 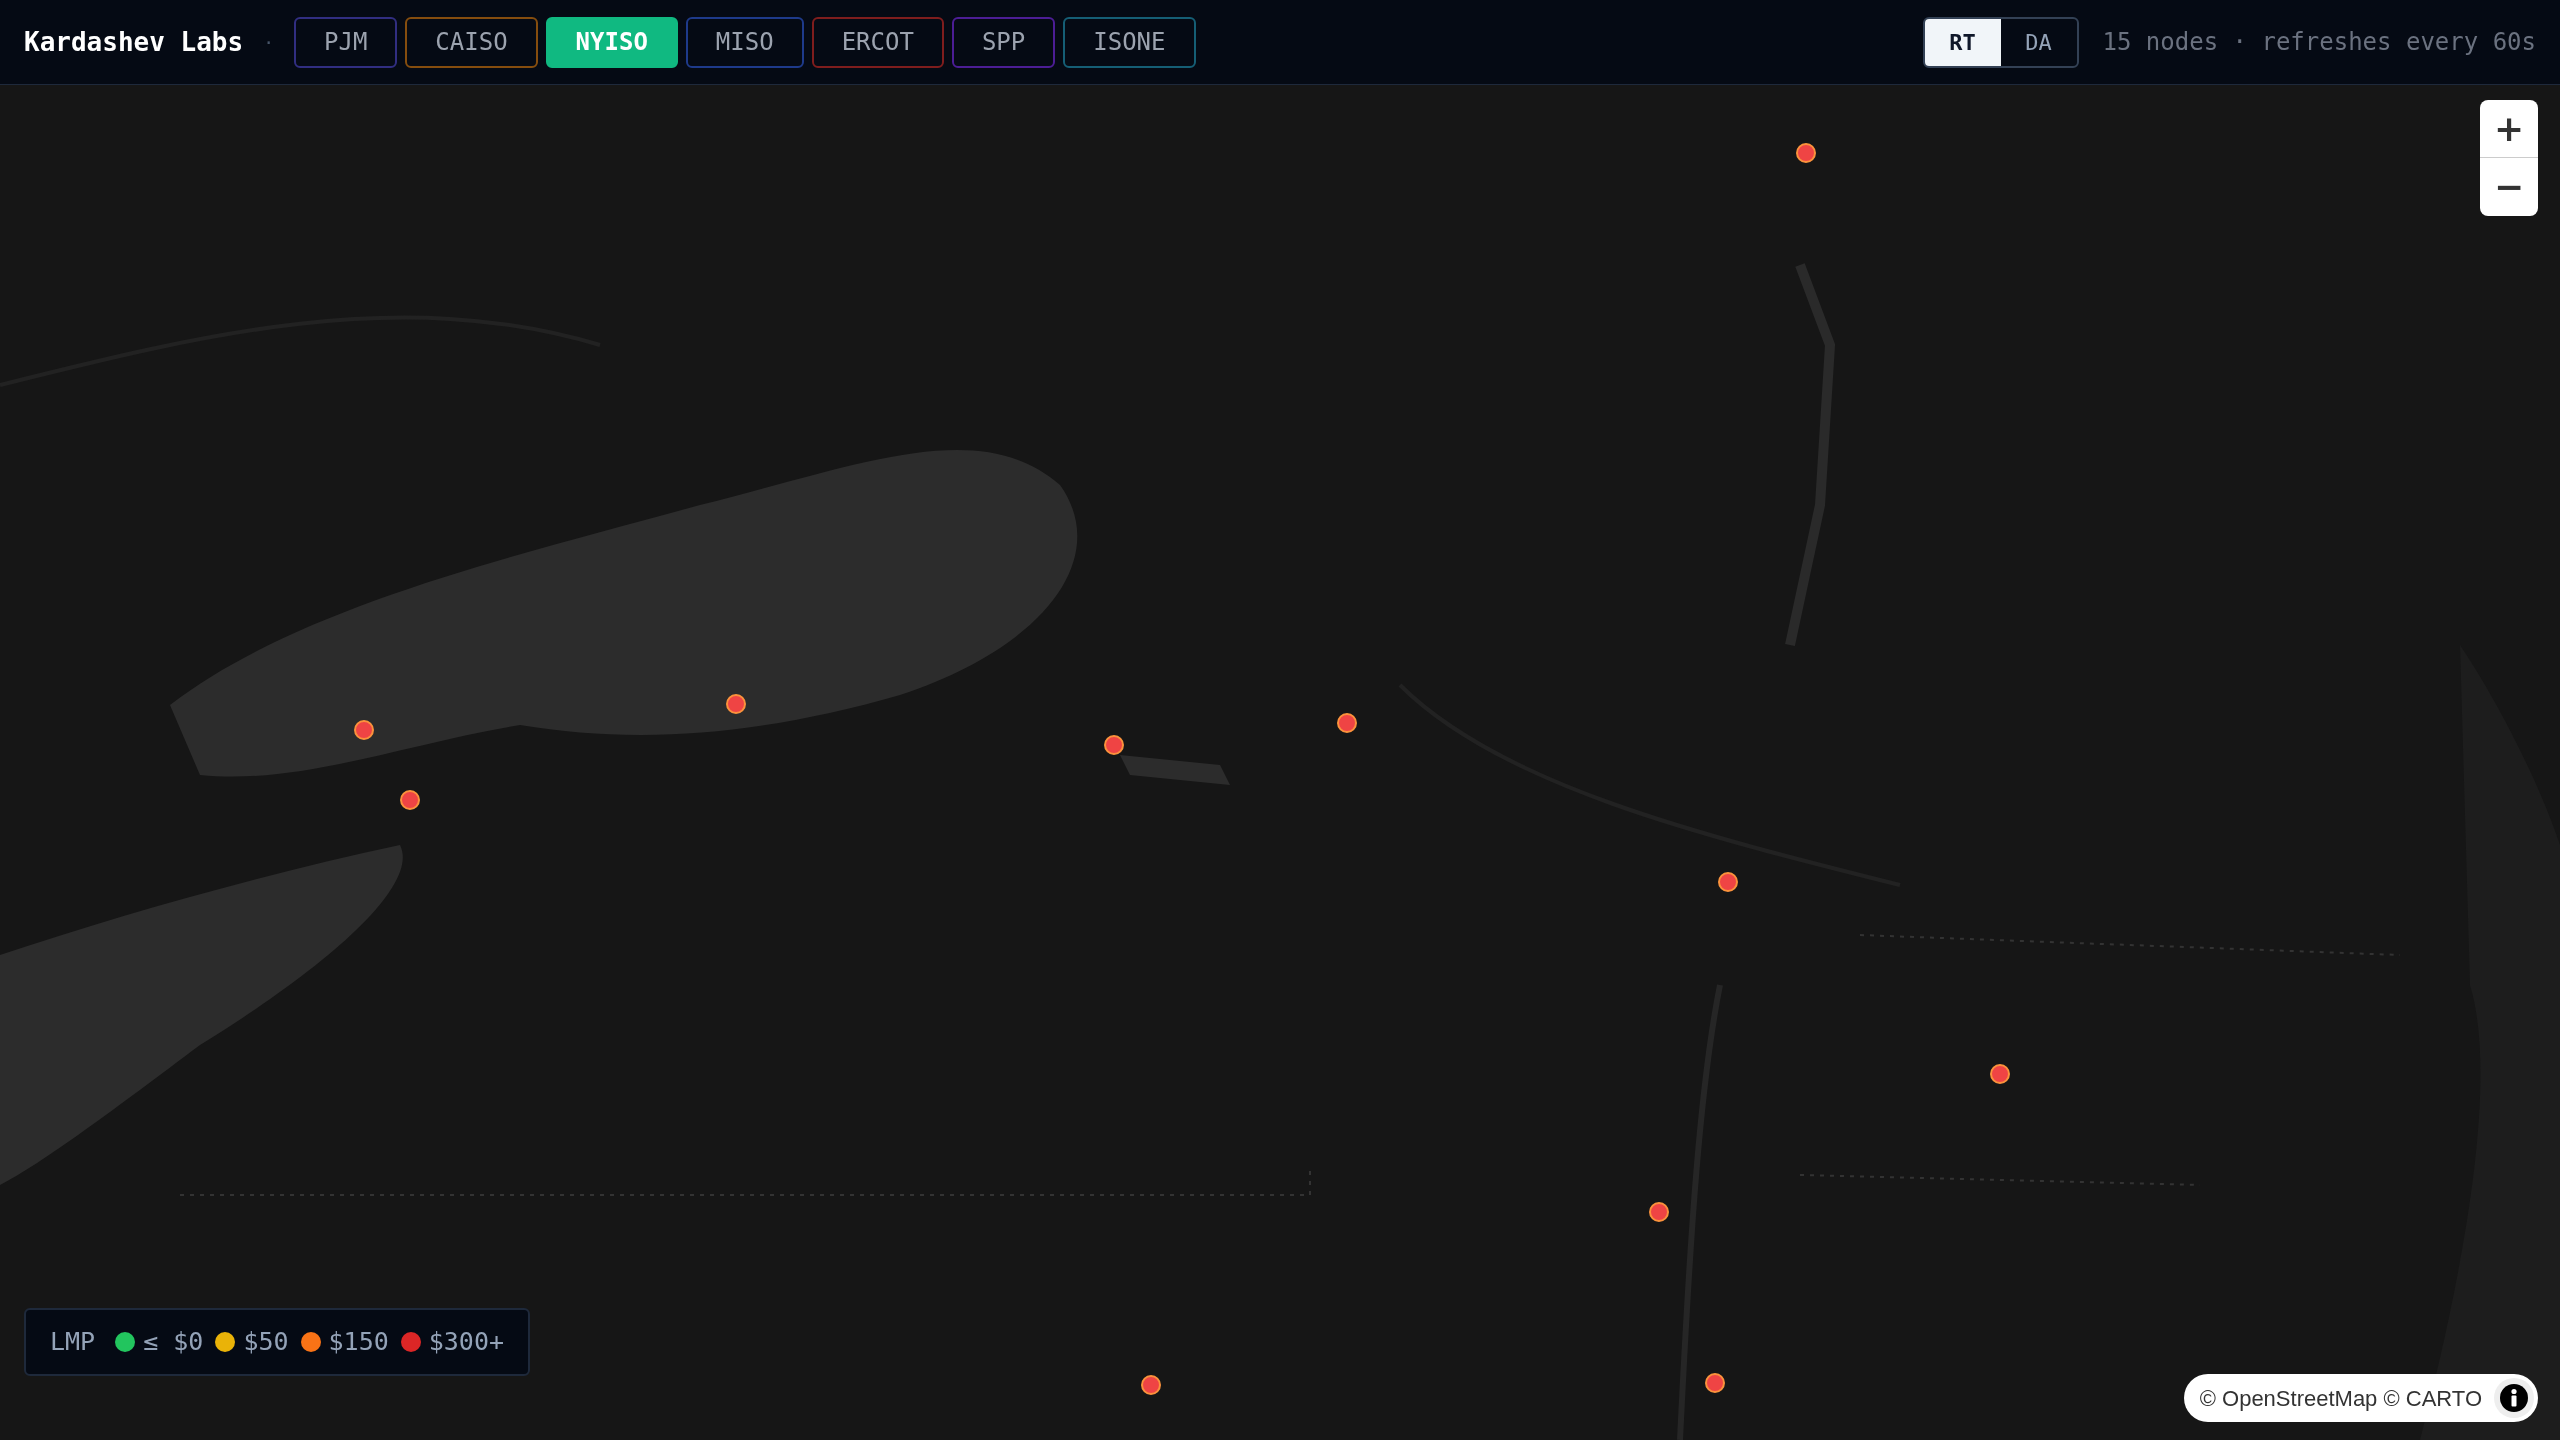 I want to click on status-text: 15 nodes · refreshes every 60s, so click(x=2319, y=42).